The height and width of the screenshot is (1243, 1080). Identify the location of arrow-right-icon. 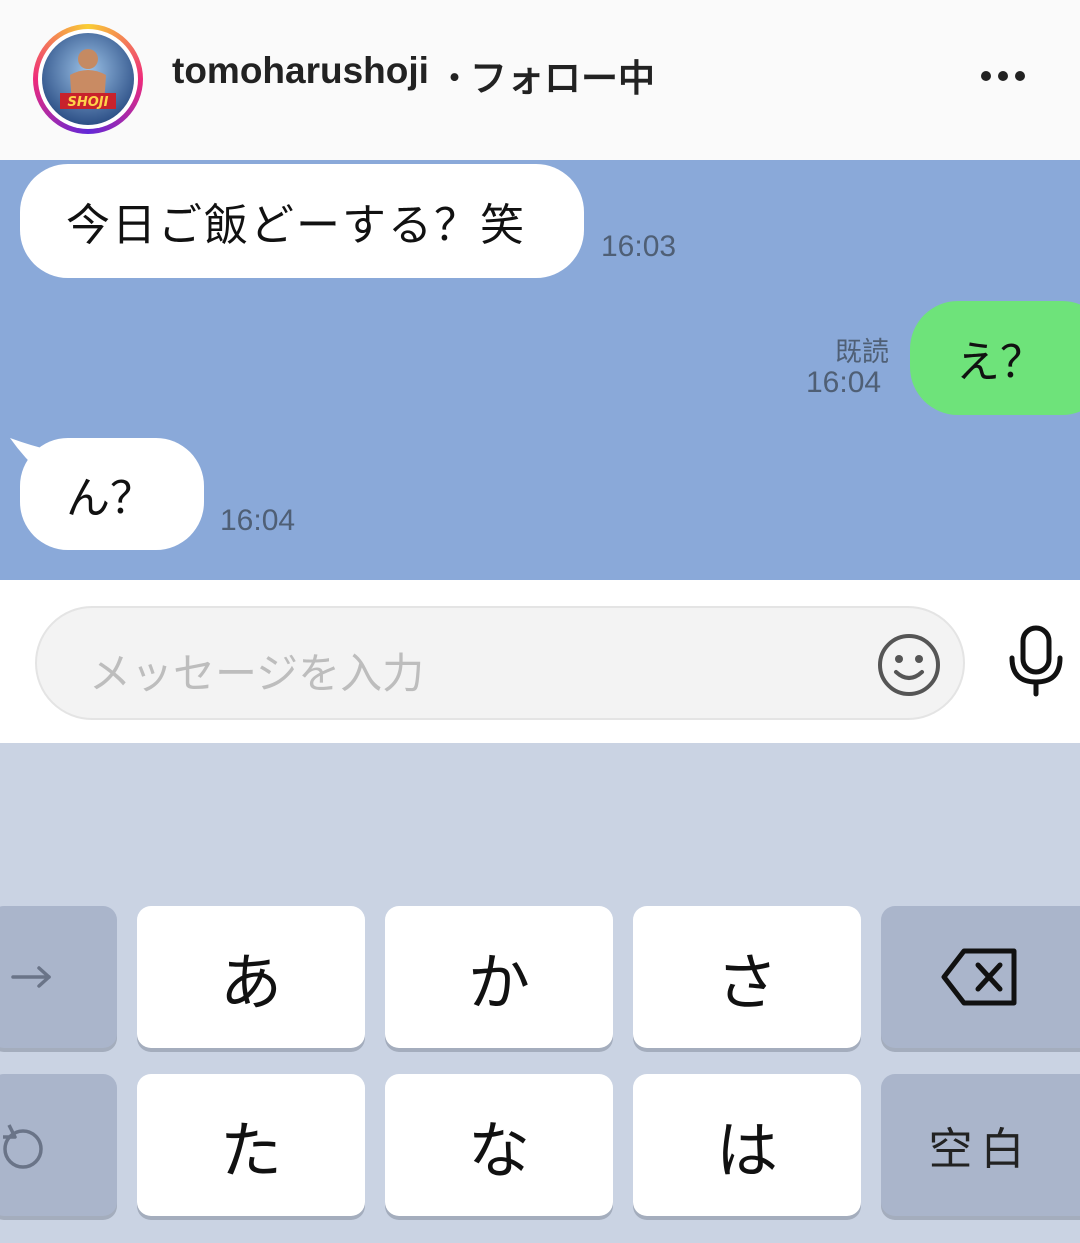
(30, 977).